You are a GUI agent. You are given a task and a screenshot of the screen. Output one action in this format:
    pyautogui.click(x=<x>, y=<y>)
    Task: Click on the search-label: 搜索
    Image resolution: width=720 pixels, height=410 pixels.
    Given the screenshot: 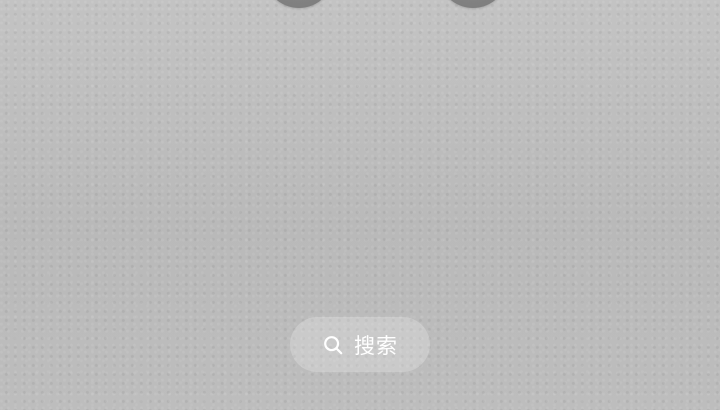 What is the action you would take?
    pyautogui.click(x=376, y=345)
    